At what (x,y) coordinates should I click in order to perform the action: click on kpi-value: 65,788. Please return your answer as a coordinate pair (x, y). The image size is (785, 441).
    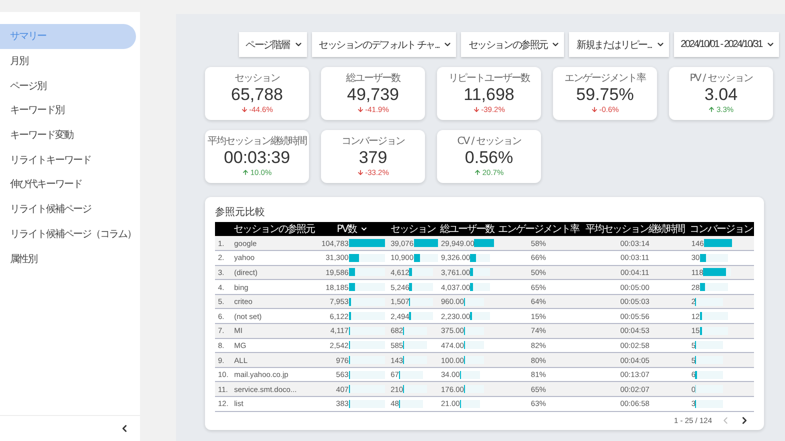
    Looking at the image, I should click on (257, 95).